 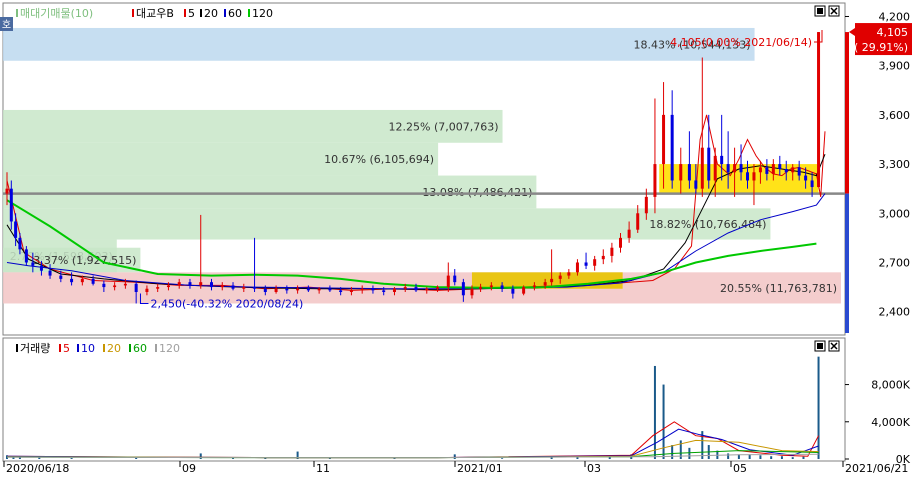 I want to click on current-price-value: 4,105, so click(x=893, y=32).